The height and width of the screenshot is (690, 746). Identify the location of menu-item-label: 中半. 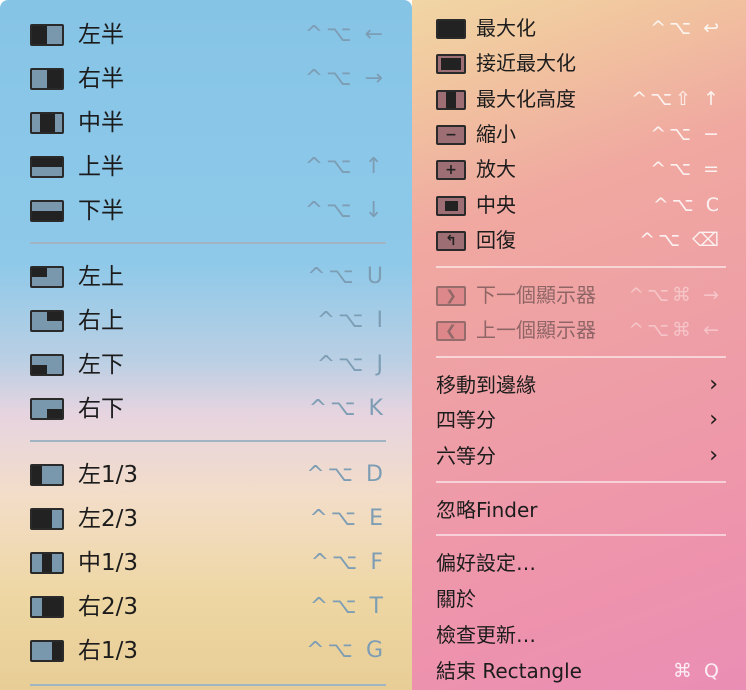
(101, 123).